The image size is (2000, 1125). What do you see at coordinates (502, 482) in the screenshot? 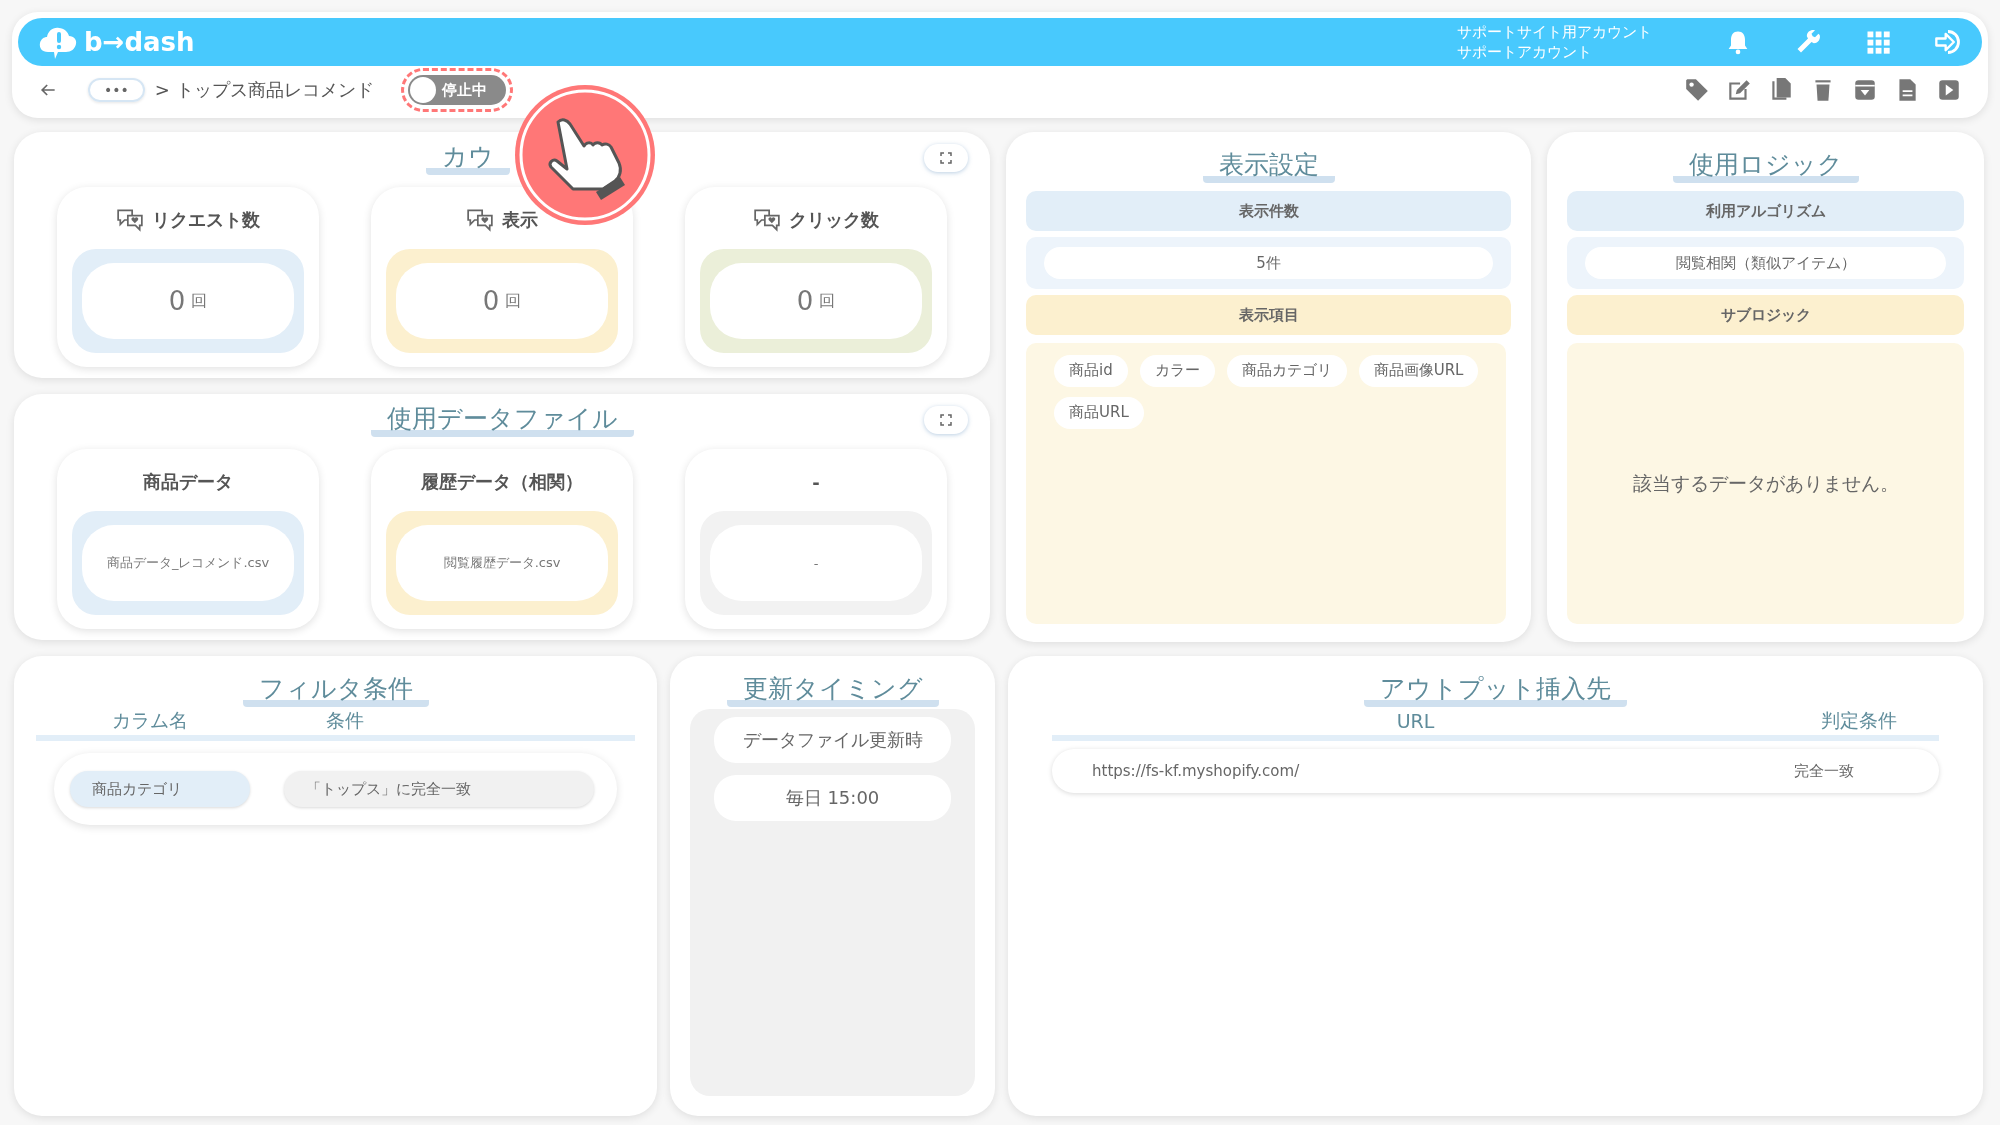
I see `card-title: 履歴データ（相関）` at bounding box center [502, 482].